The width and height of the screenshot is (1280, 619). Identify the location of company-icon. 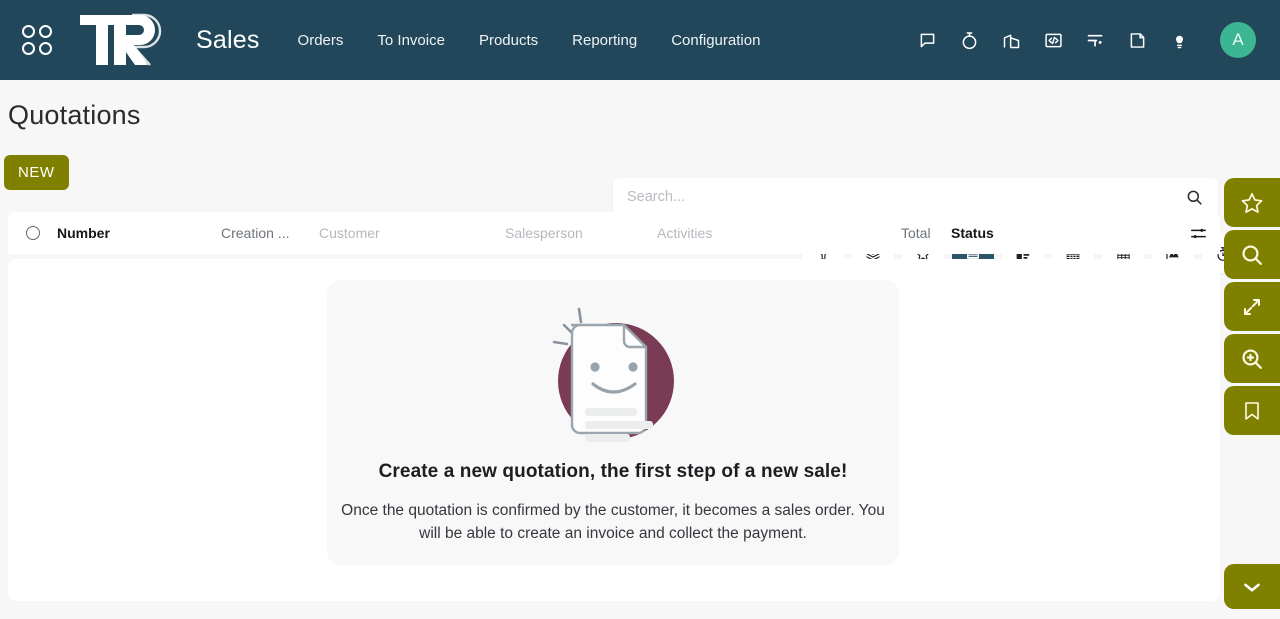
(1011, 40).